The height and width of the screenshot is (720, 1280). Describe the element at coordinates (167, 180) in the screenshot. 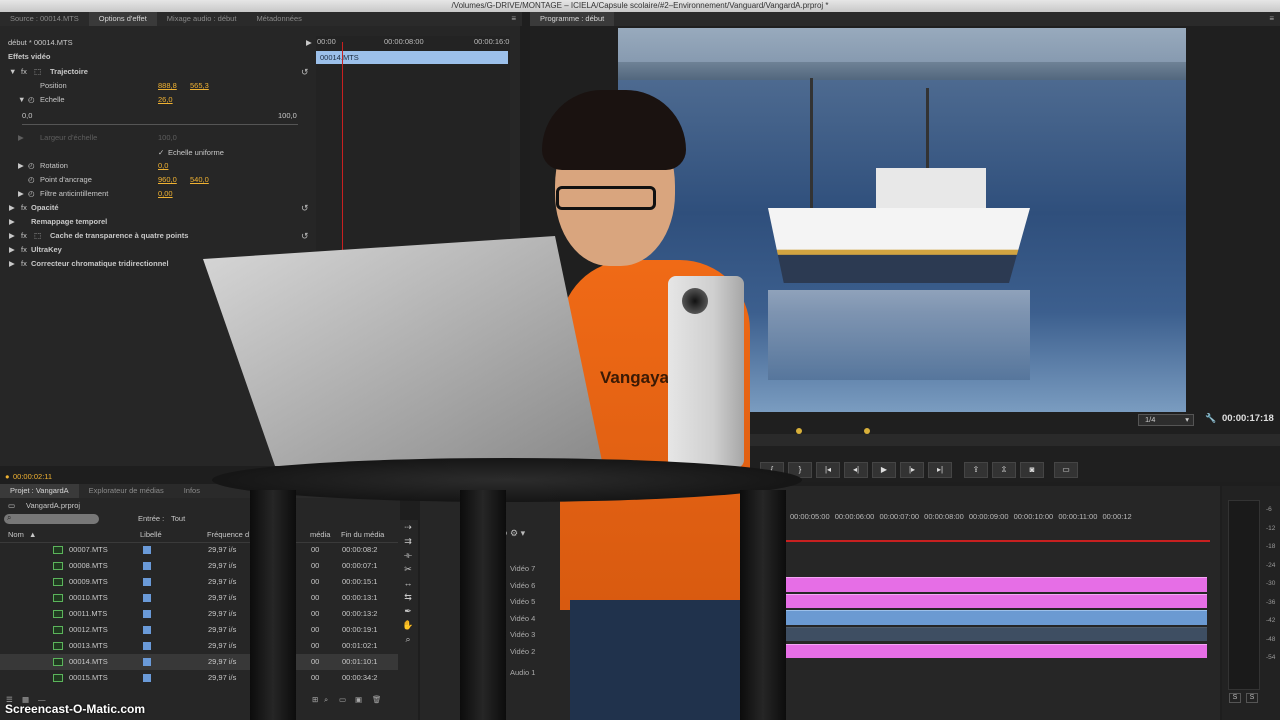

I see `ancrage-x-value: 960,0` at that location.